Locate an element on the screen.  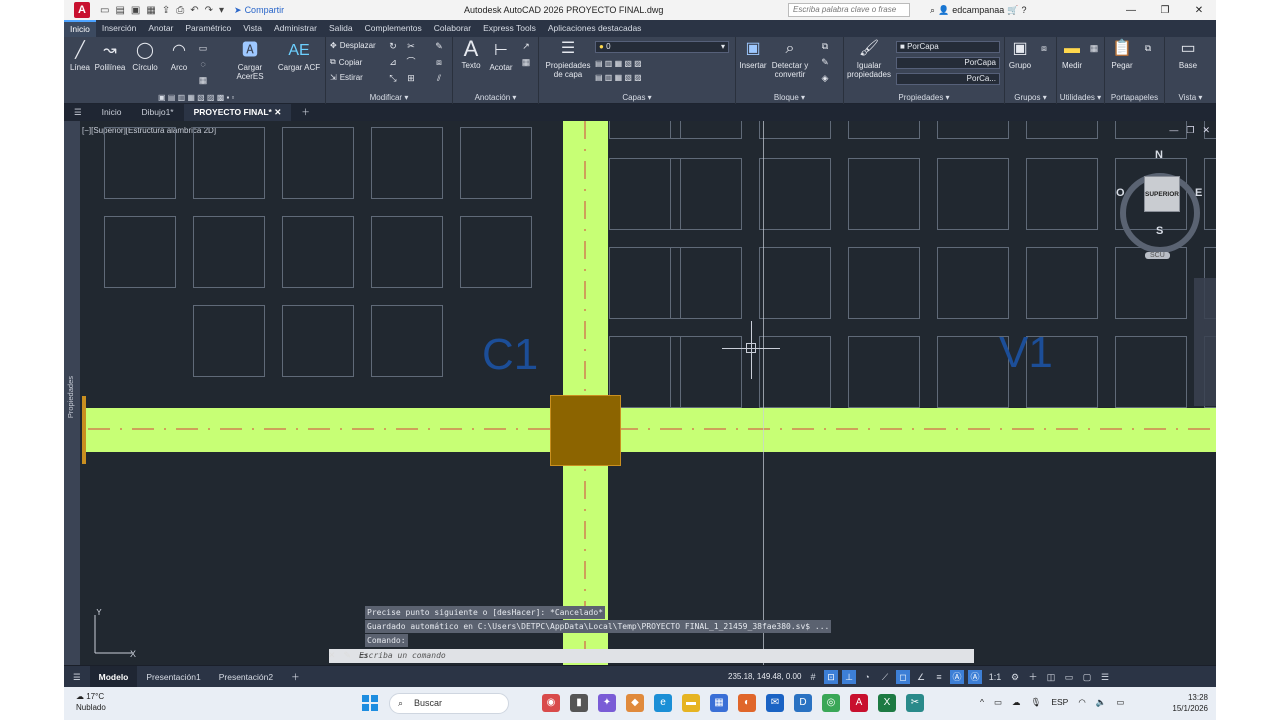
grid-icon: # is located at coordinates (813, 677).